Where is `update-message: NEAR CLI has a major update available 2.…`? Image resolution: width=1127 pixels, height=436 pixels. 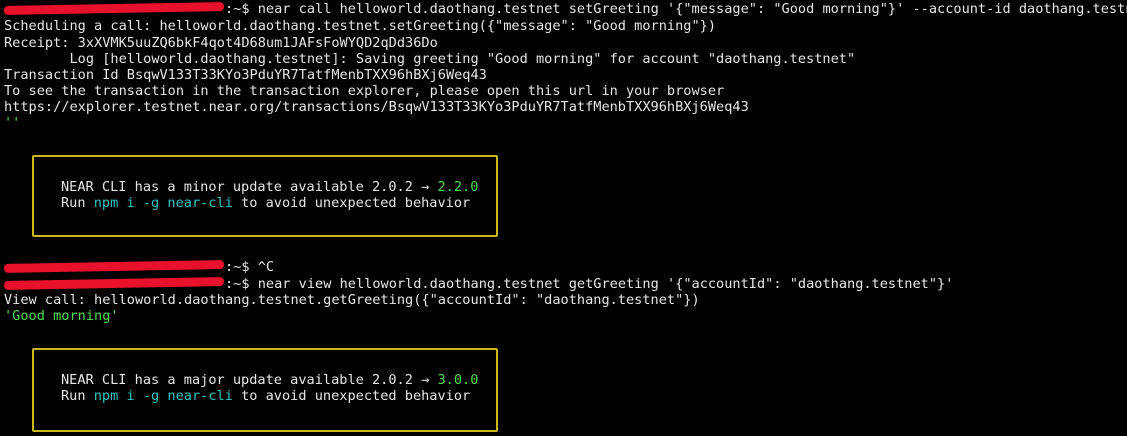 update-message: NEAR CLI has a major update available 2.… is located at coordinates (269, 380).